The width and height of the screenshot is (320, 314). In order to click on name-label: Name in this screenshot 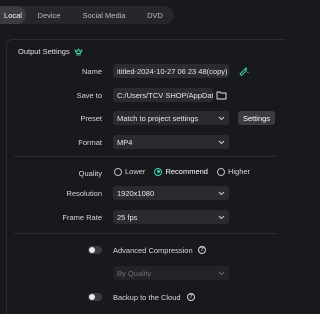, I will do `click(91, 71)`.